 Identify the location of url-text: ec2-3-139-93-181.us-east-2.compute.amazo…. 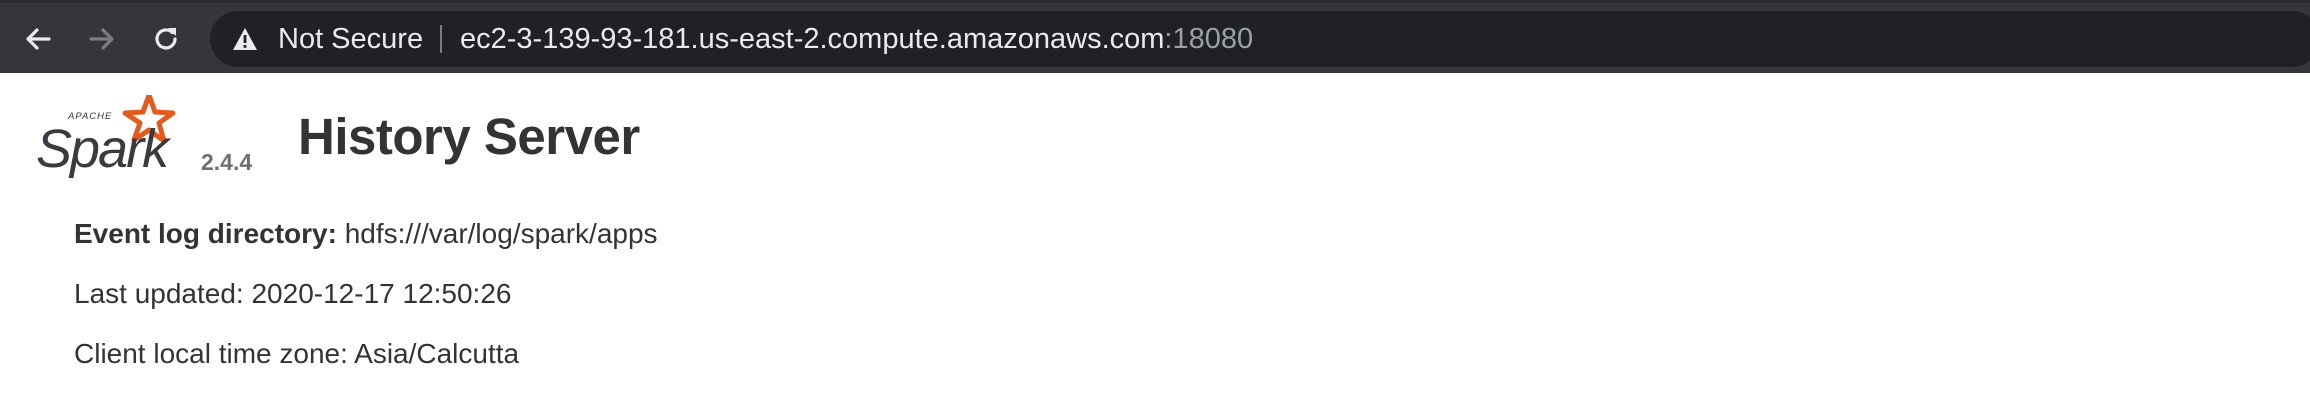
(856, 39).